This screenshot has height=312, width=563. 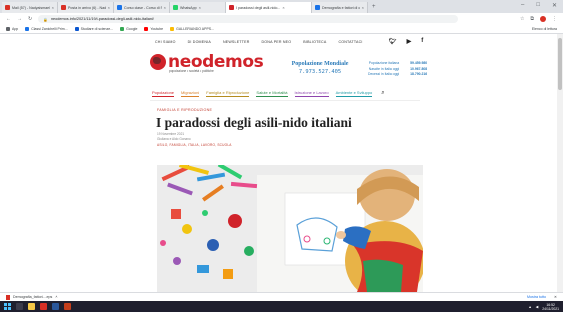 What do you see at coordinates (55, 306) in the screenshot?
I see `word-icon` at bounding box center [55, 306].